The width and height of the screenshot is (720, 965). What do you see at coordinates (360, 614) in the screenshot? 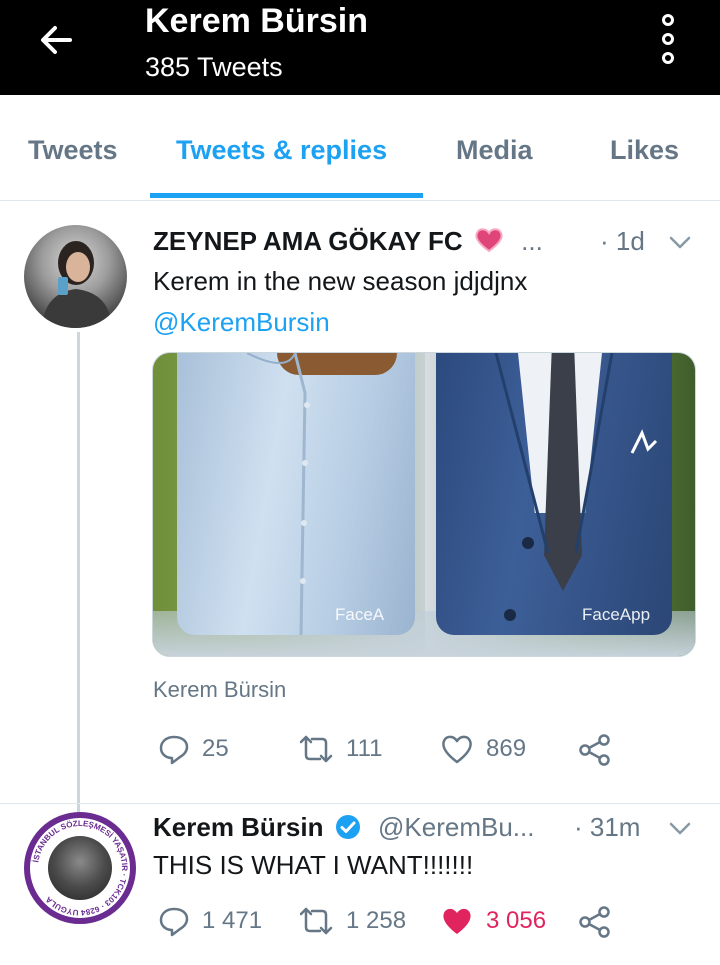
I see `faceapp-watermark: FaceA` at bounding box center [360, 614].